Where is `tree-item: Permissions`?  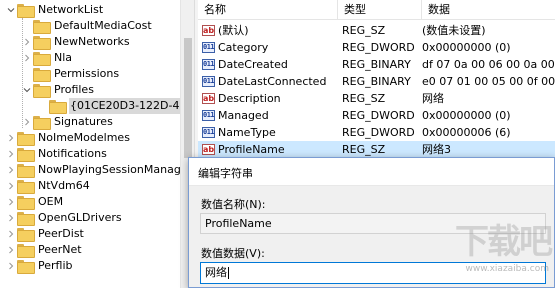 tree-item: Permissions is located at coordinates (71, 74).